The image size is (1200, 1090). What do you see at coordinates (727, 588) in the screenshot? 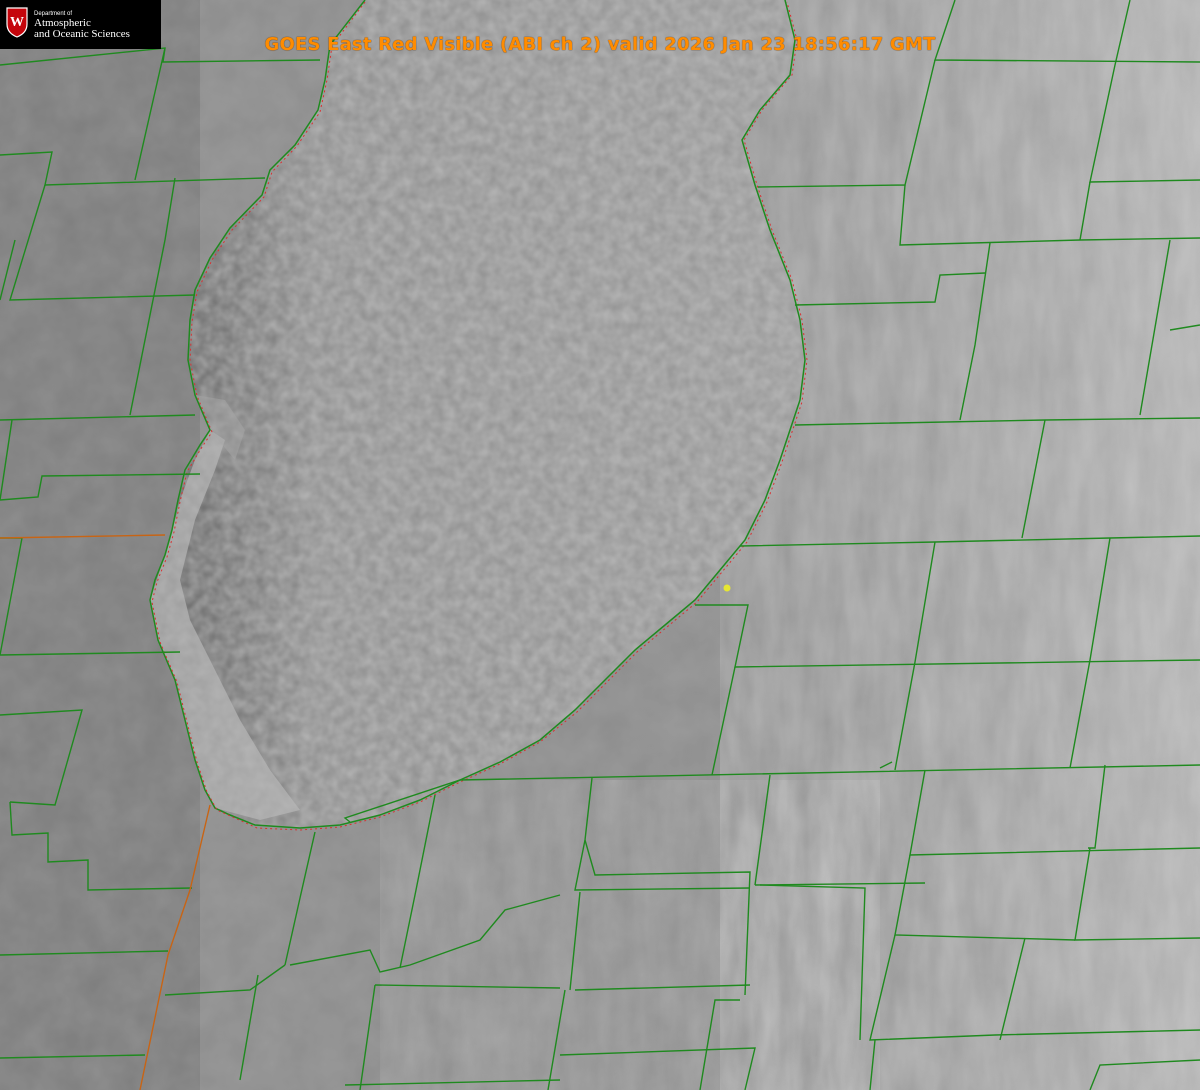
I see `location-marker` at bounding box center [727, 588].